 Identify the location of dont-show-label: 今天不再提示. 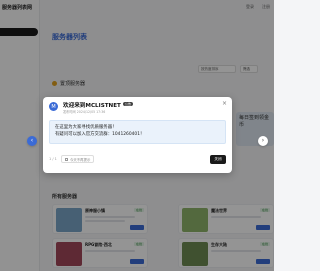
(80, 159).